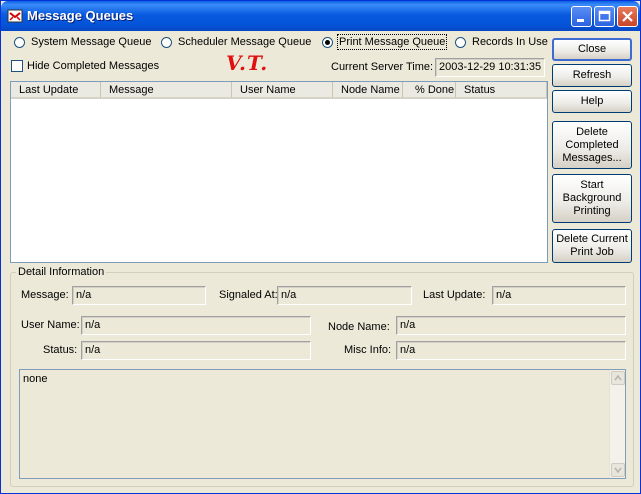  What do you see at coordinates (592, 185) in the screenshot?
I see `start-background-line-1: Start` at bounding box center [592, 185].